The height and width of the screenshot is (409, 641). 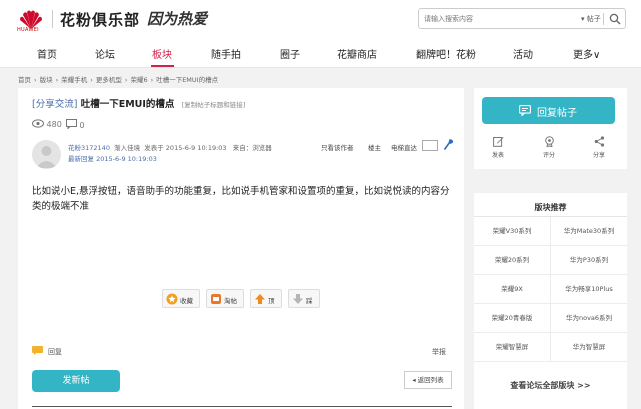 I want to click on comment-icon, so click(x=71, y=124).